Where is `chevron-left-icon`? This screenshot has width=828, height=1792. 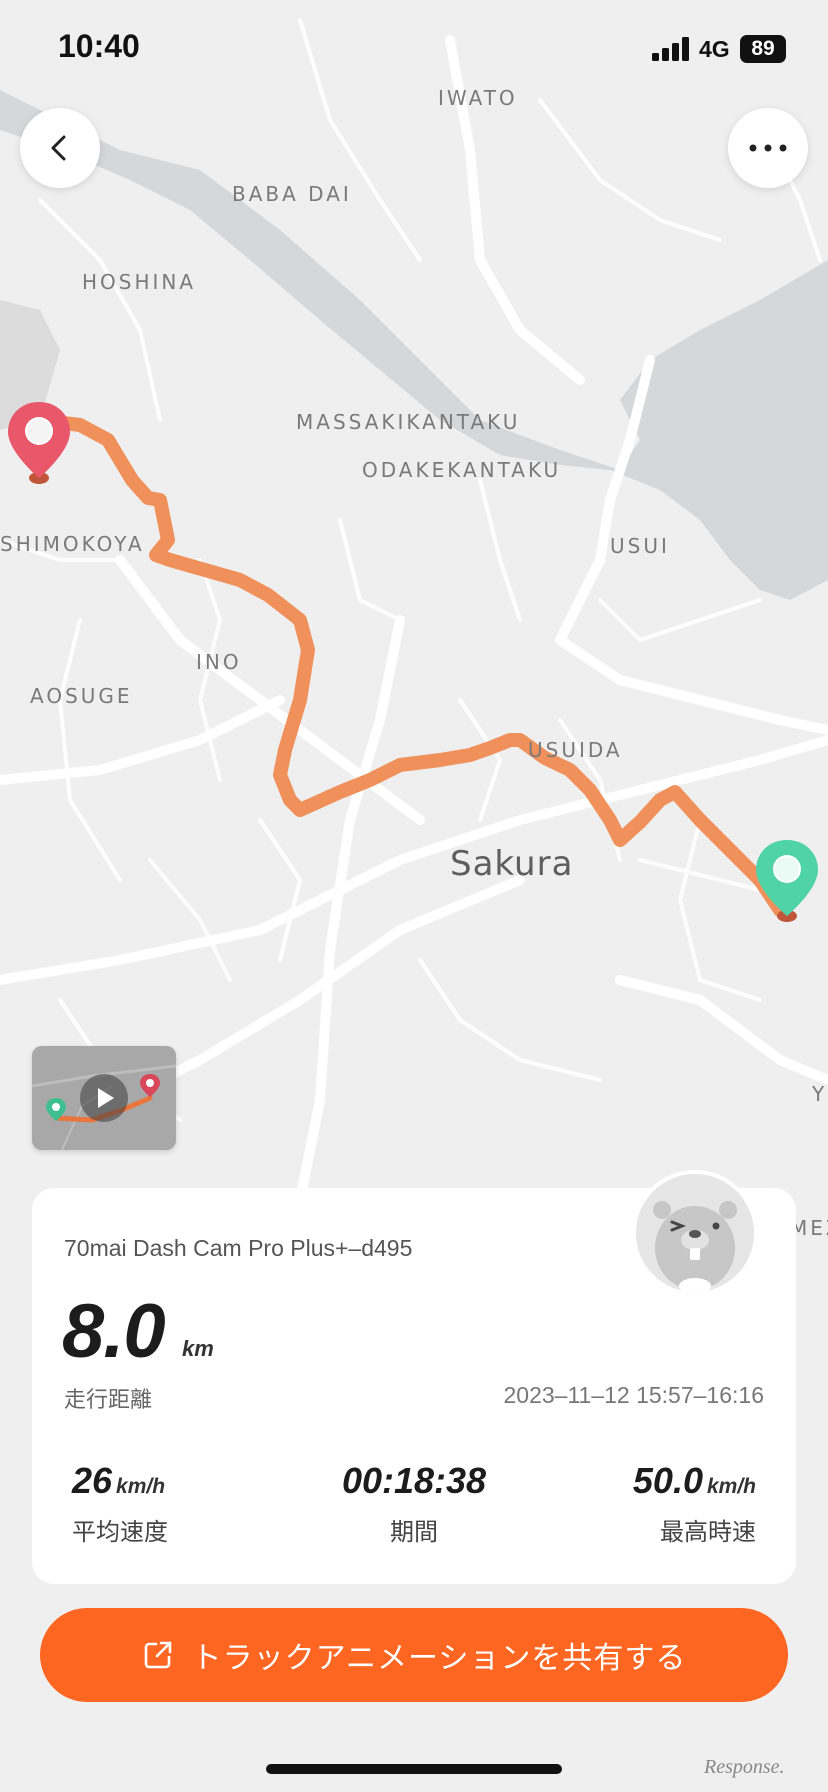
chevron-left-icon is located at coordinates (58, 148).